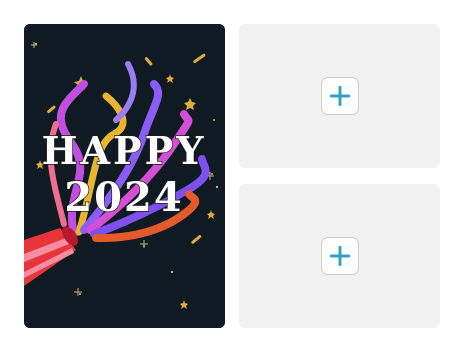 The width and height of the screenshot is (464, 352). I want to click on greeting-line2: 2024, so click(123, 197).